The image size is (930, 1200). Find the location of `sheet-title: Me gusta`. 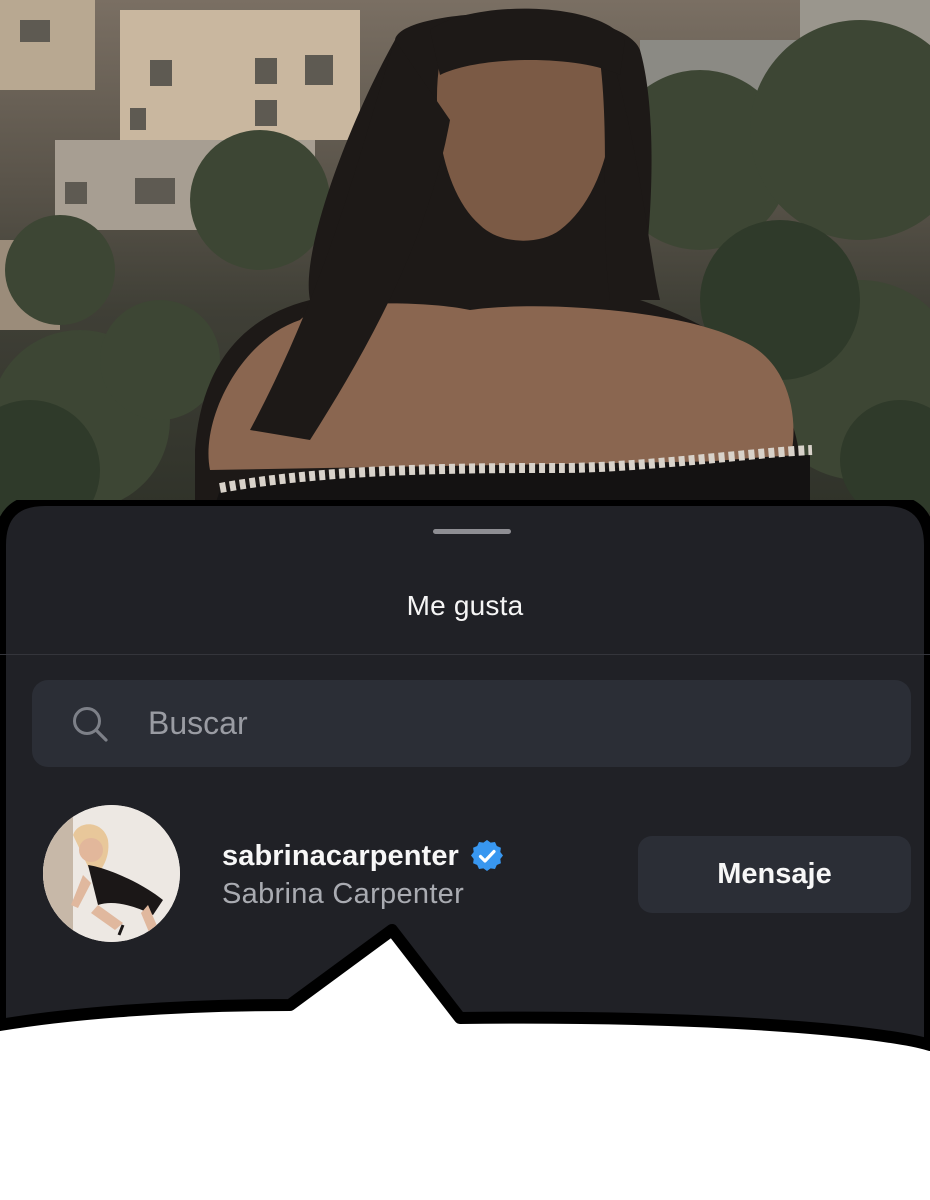

sheet-title: Me gusta is located at coordinates (465, 605).